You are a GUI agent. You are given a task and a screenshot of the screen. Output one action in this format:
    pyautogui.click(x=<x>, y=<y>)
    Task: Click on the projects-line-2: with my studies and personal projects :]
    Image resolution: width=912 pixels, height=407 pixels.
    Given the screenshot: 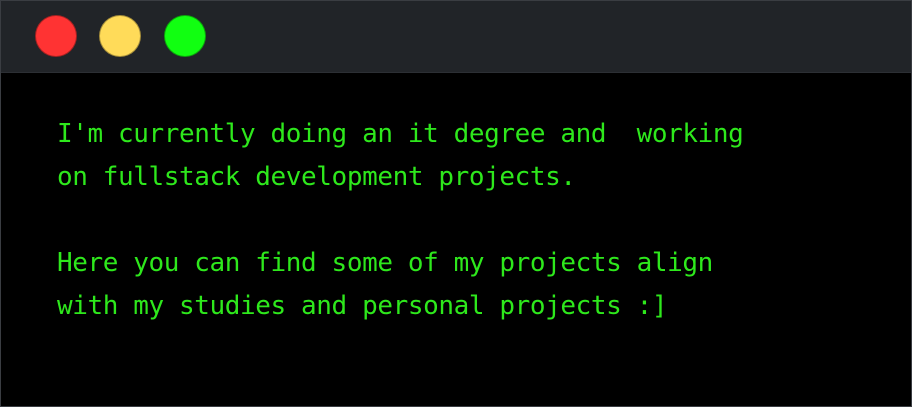 What is the action you would take?
    pyautogui.click(x=362, y=306)
    